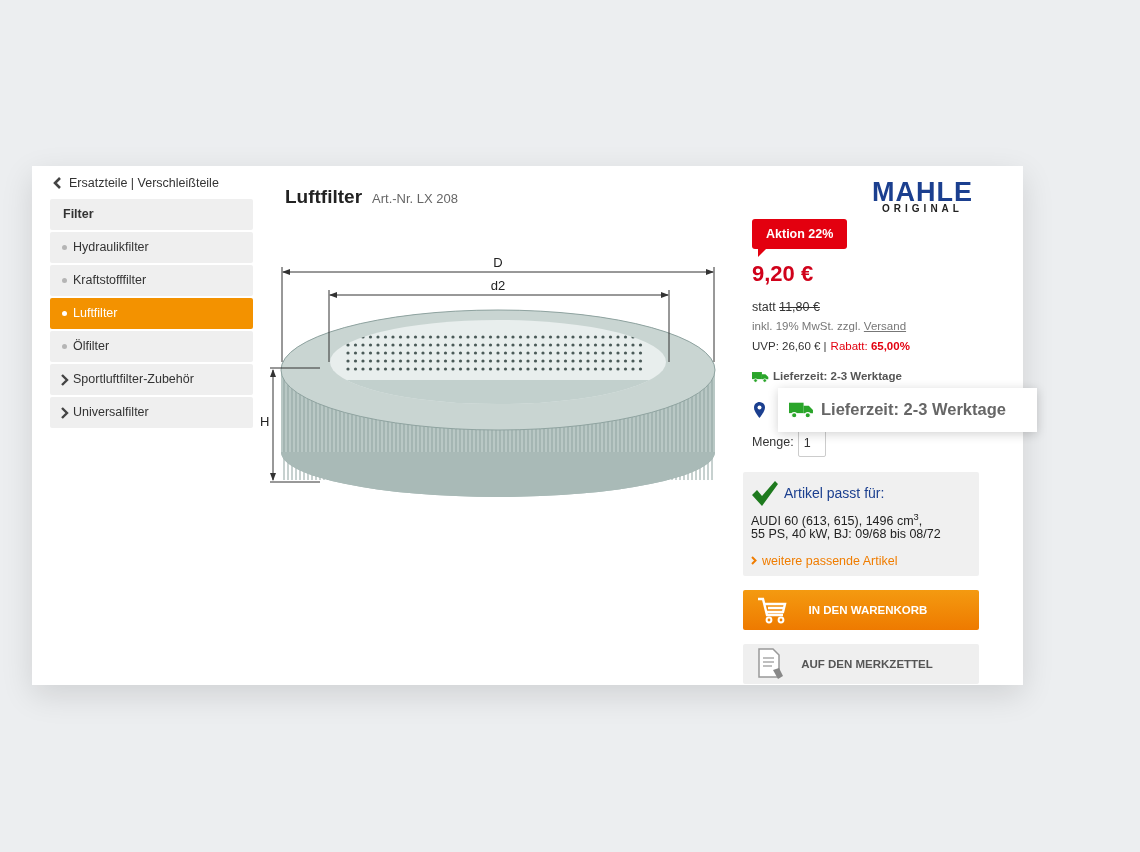  Describe the element at coordinates (144, 183) in the screenshot. I see `breadcrumb-text: Ersatzteile | Verschleißteile` at that location.